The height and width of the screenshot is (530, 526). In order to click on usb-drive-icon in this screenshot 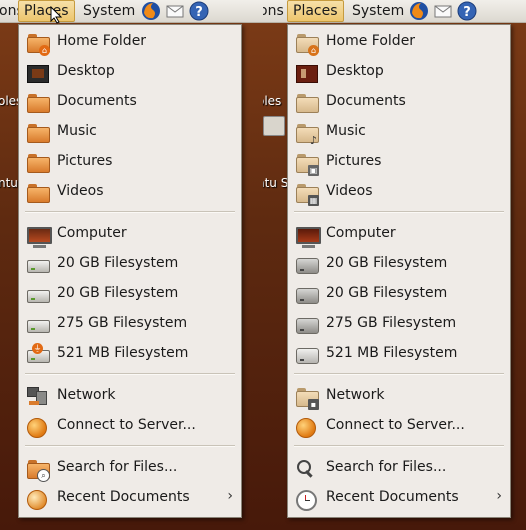, I will do `click(307, 355)`.